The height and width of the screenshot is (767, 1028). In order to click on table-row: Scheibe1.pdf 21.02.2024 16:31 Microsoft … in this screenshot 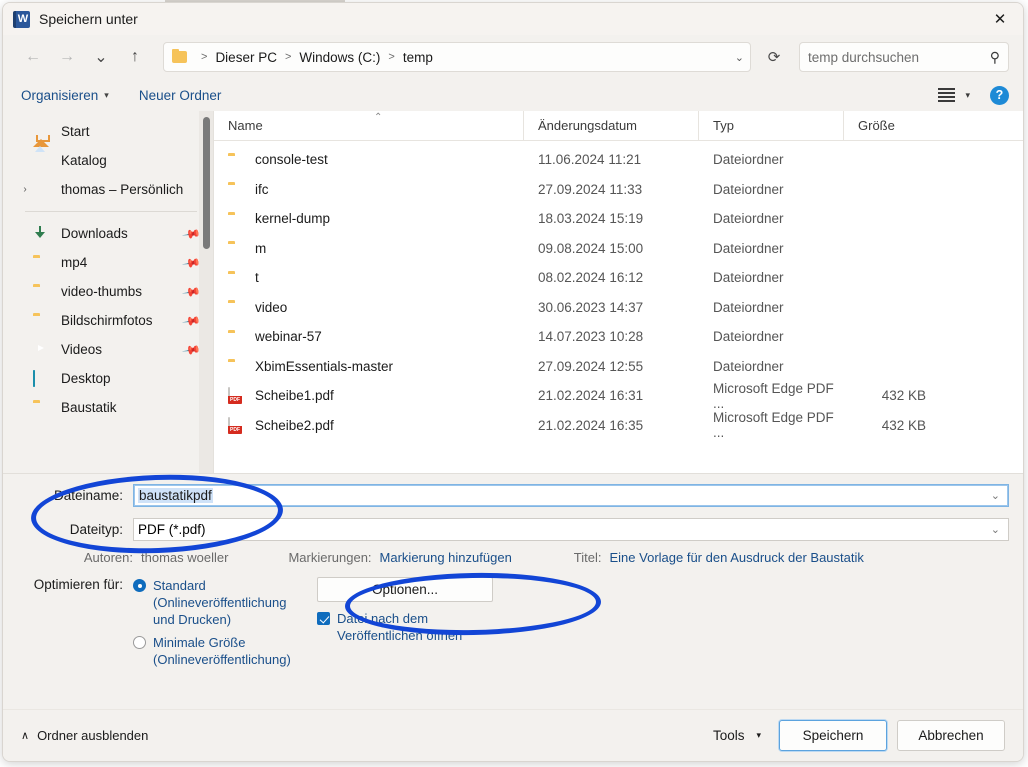, I will do `click(618, 396)`.